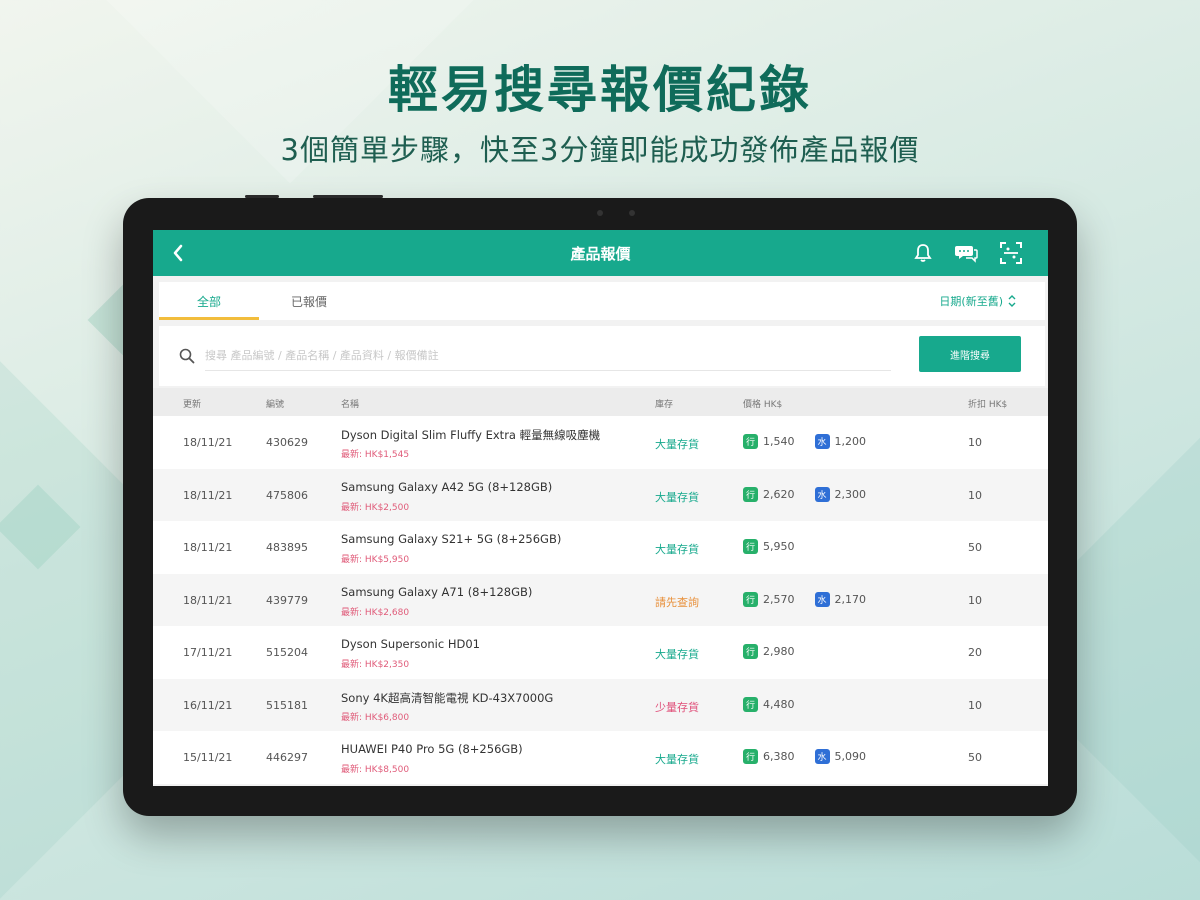 The image size is (1200, 900). I want to click on row-price-retail: 2,980, so click(779, 651).